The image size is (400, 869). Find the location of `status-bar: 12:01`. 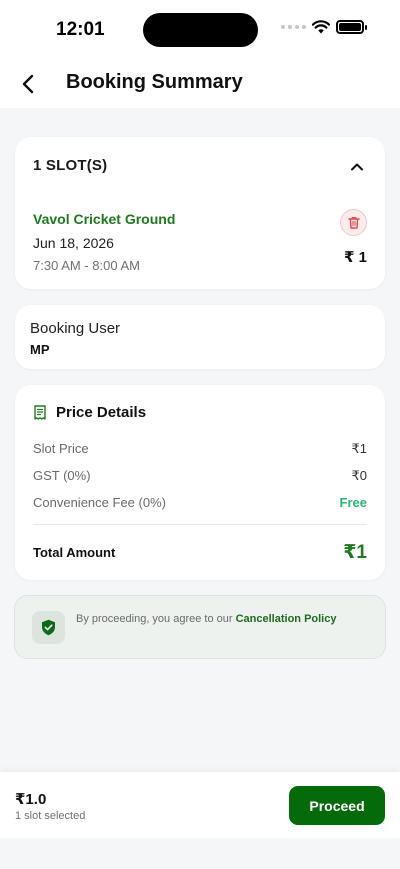

status-bar: 12:01 is located at coordinates (200, 30).